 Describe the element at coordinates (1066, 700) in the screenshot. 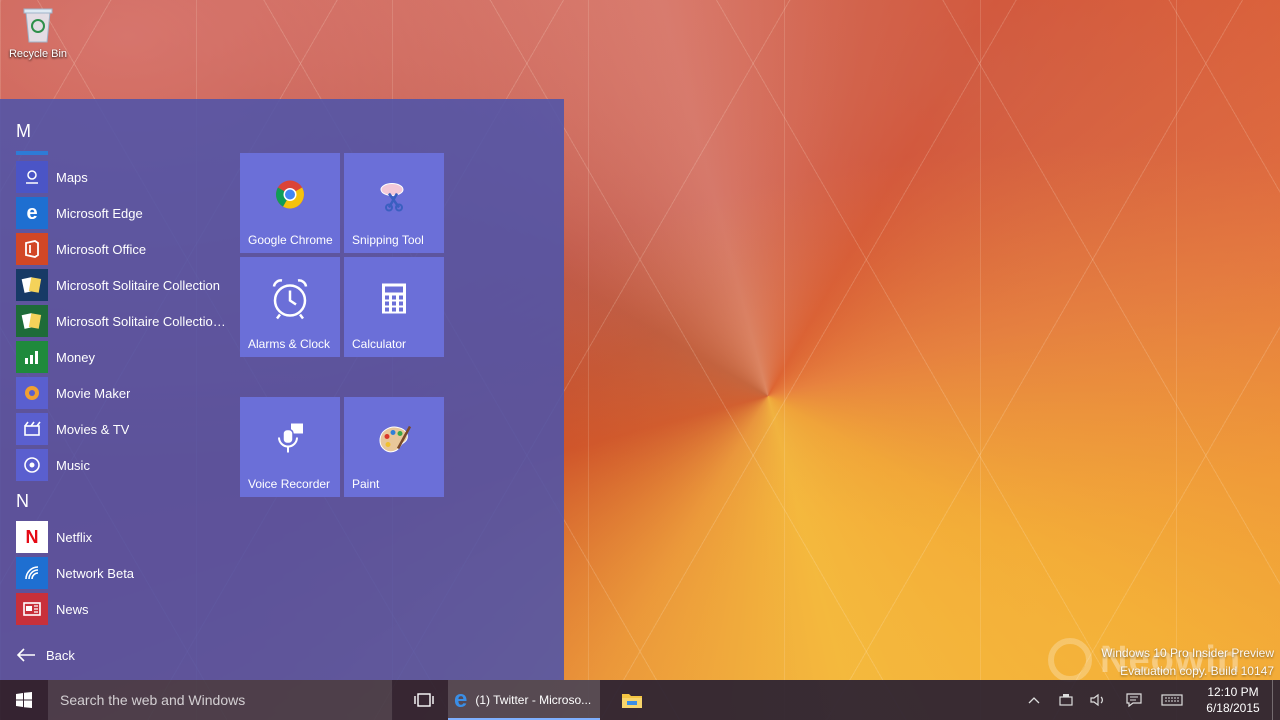

I see `network-status-icon` at that location.